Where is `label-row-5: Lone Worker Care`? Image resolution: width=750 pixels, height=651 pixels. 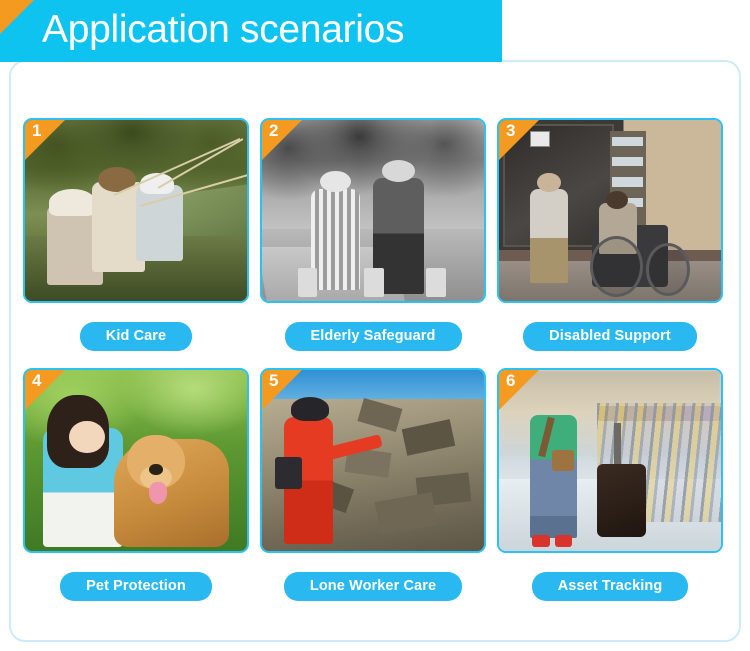
label-row-5: Lone Worker Care is located at coordinates (373, 586).